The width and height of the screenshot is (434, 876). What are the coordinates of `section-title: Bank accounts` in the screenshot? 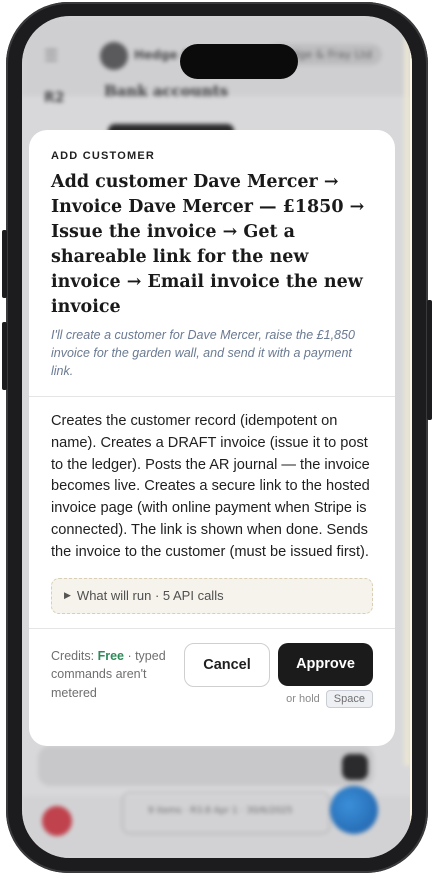 It's located at (166, 91).